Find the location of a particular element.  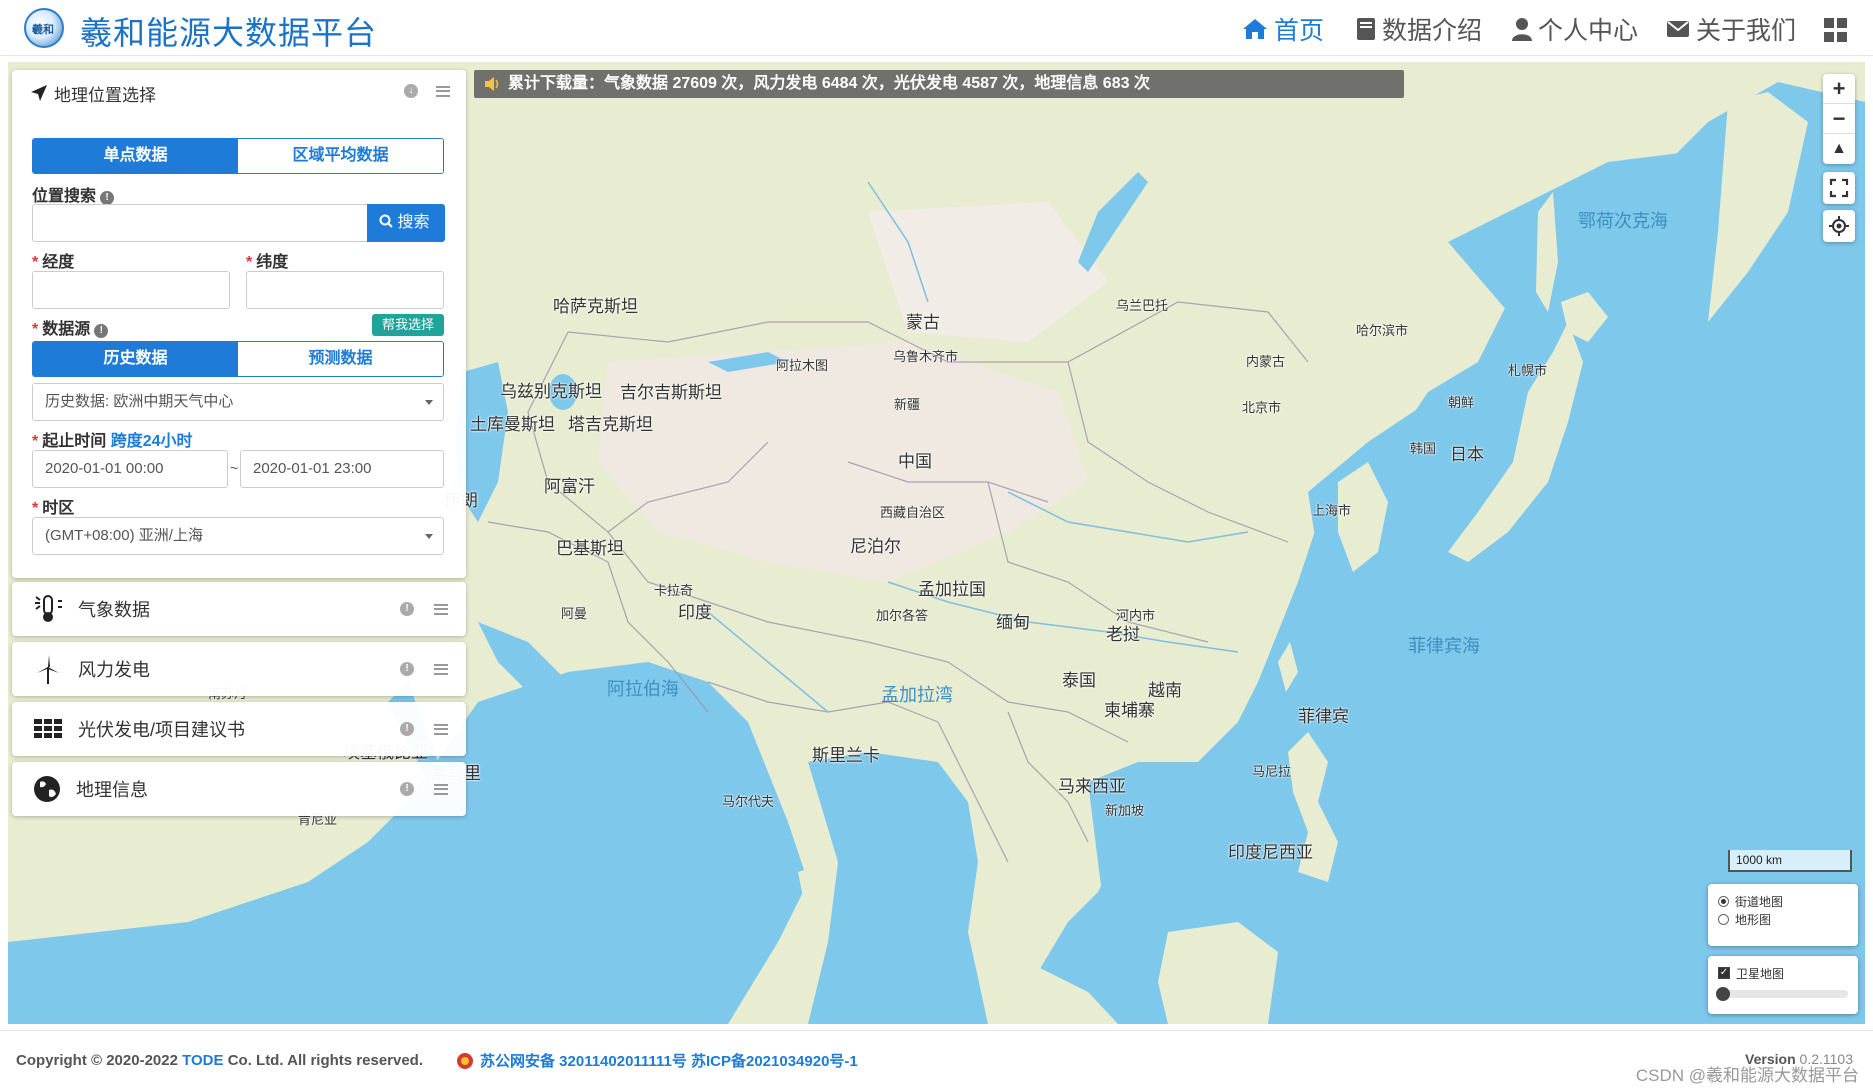

end-time-input: 2020-01-01 23:00 is located at coordinates (342, 469).